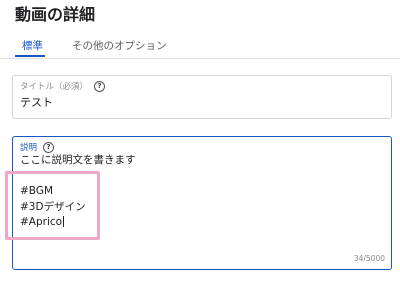 The height and width of the screenshot is (281, 400). I want to click on active-tab-indicator, so click(30, 56).